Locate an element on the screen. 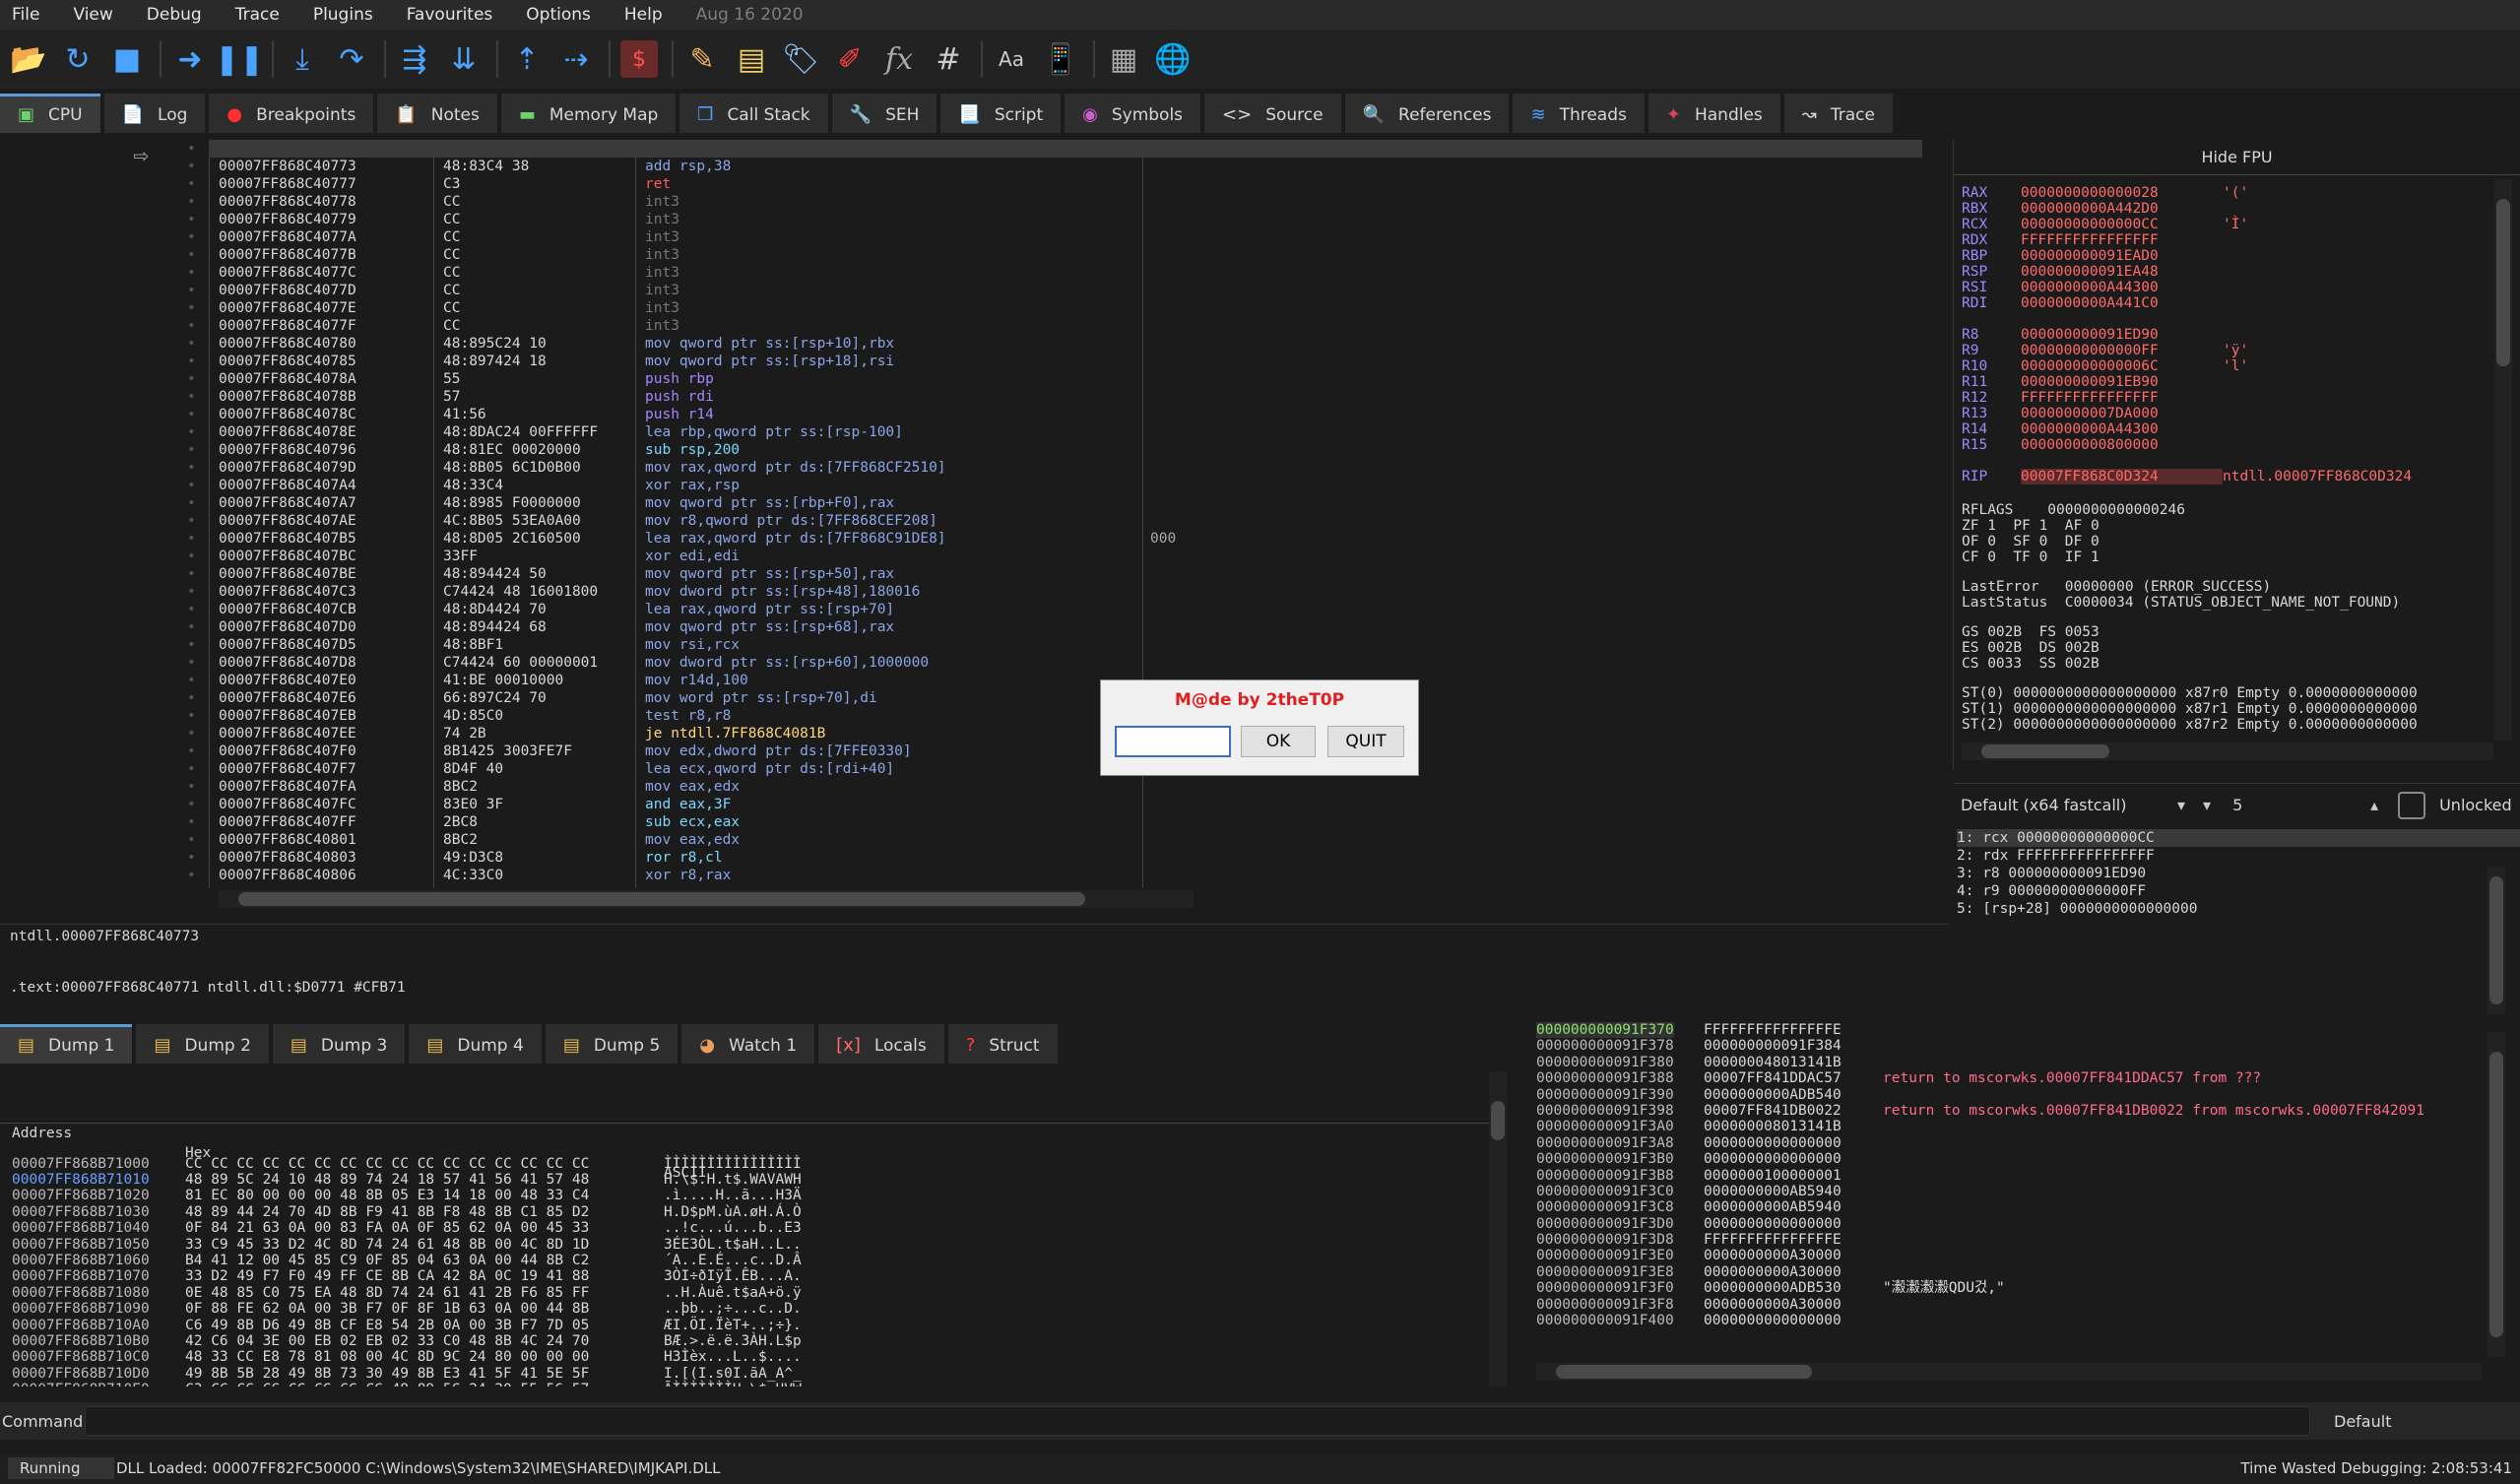 The image size is (2520, 1484). tab-handles: ✦ Handles is located at coordinates (1714, 113).